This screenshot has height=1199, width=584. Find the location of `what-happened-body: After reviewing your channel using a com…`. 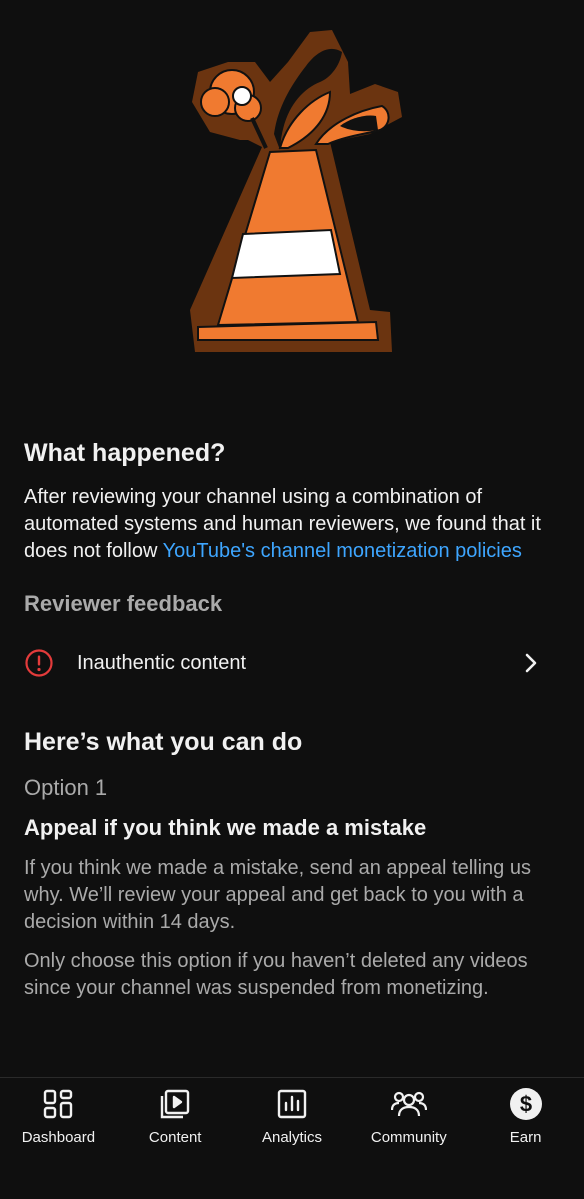

what-happened-body: After reviewing your channel using a com… is located at coordinates (292, 524).